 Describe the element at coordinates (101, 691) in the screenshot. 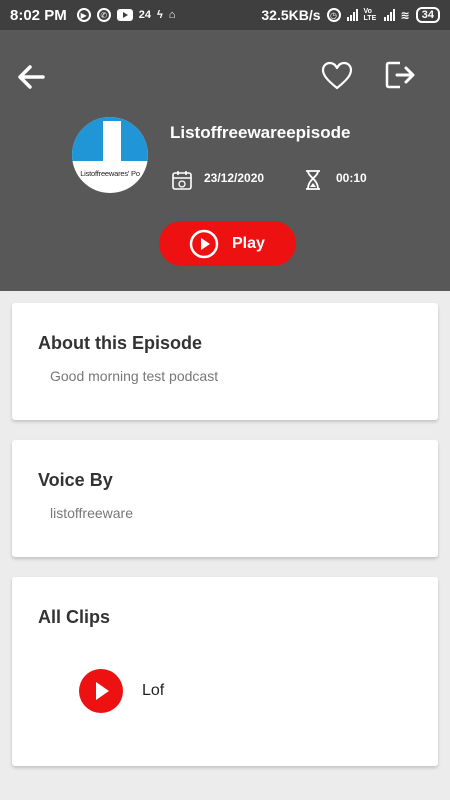

I see `clip-play-icon` at that location.